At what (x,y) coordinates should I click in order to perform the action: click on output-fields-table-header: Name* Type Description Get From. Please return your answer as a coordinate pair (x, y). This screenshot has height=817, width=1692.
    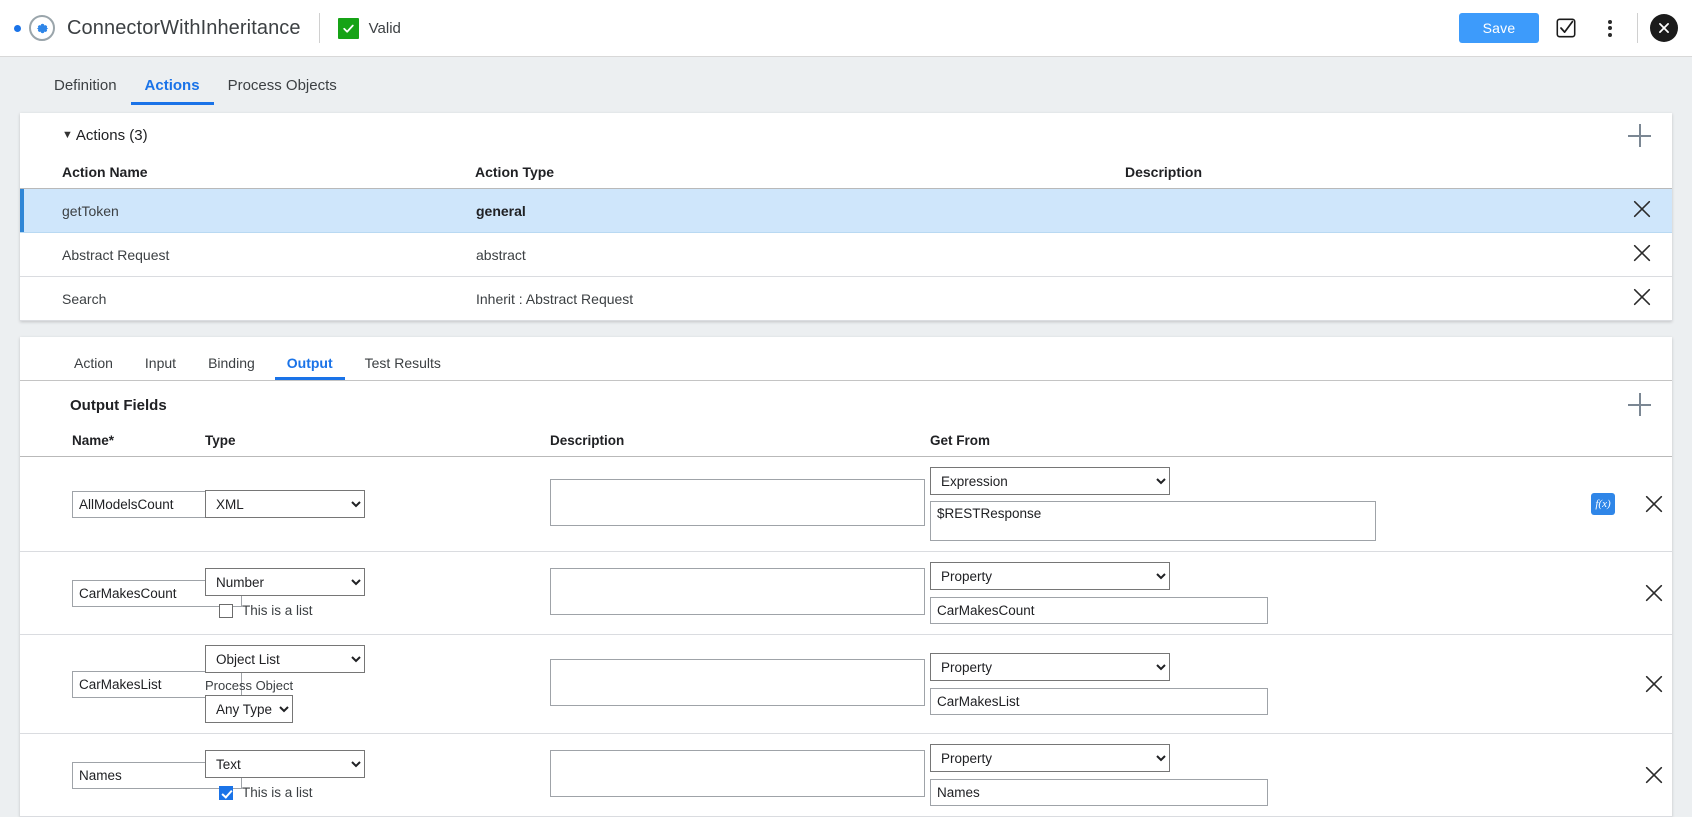
    Looking at the image, I should click on (846, 443).